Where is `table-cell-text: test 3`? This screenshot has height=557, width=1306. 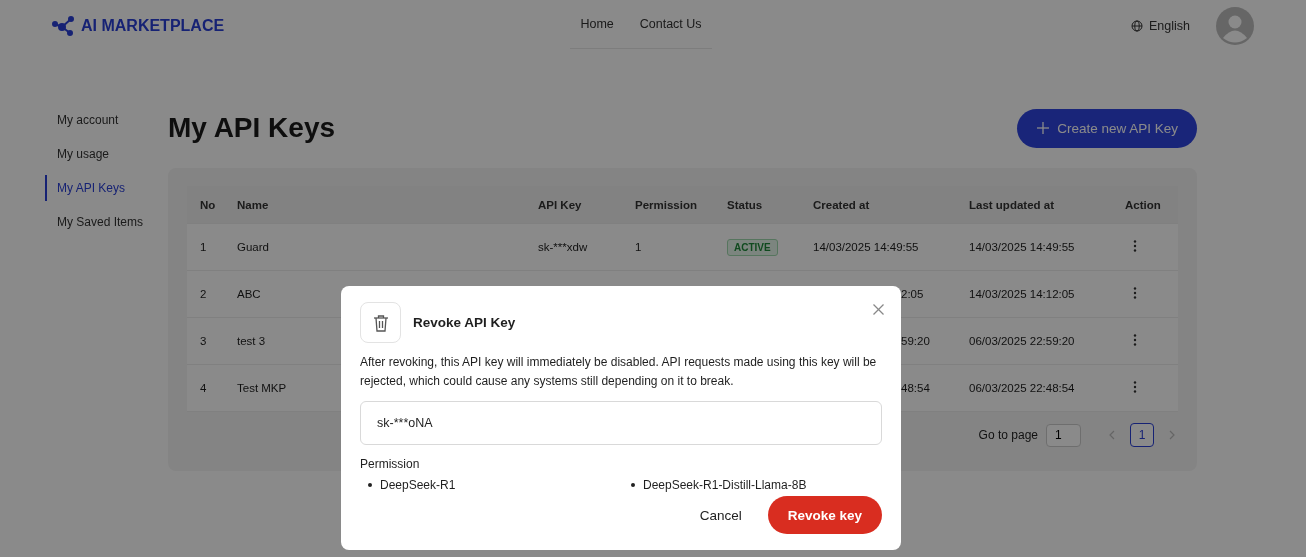
table-cell-text: test 3 is located at coordinates (251, 341).